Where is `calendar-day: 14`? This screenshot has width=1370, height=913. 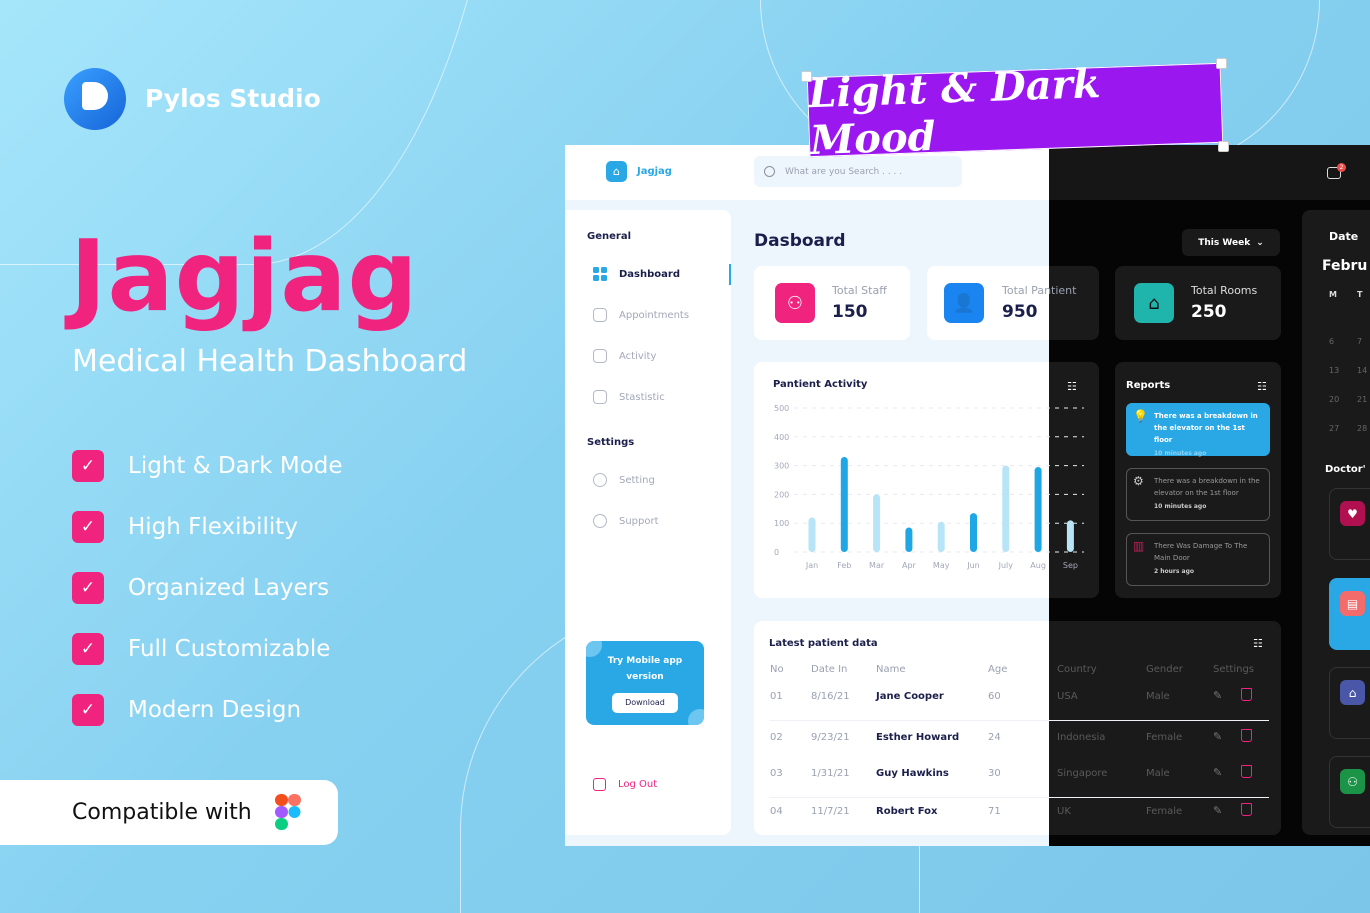
calendar-day: 14 is located at coordinates (1362, 370).